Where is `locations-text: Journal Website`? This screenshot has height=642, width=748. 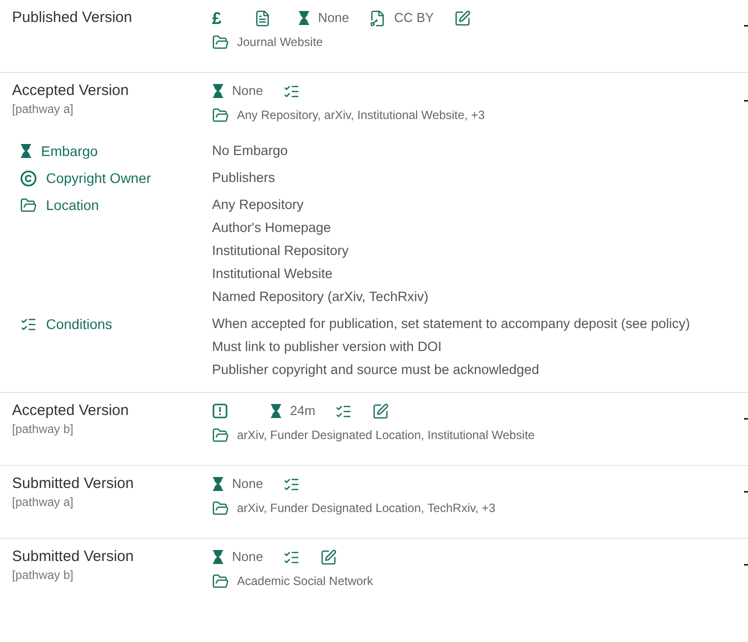
locations-text: Journal Website is located at coordinates (280, 42).